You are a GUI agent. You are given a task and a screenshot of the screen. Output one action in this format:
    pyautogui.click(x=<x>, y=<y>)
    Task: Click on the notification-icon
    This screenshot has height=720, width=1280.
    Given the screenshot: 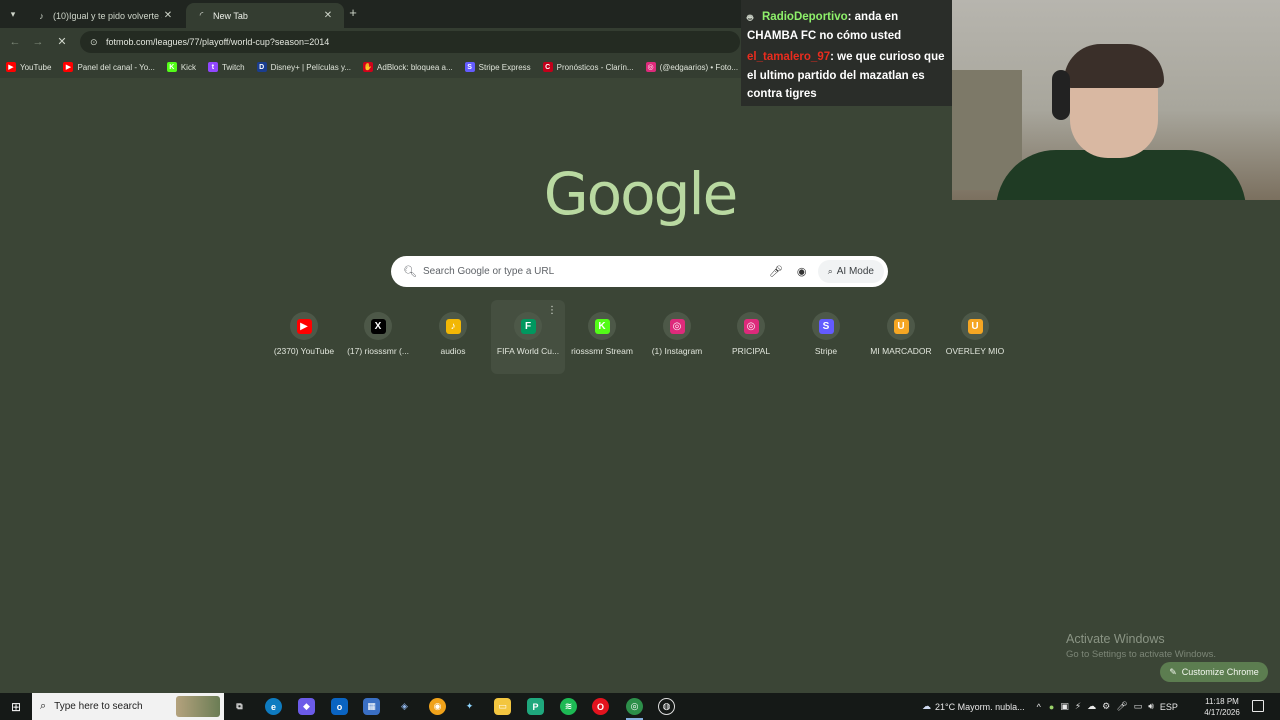 What is the action you would take?
    pyautogui.click(x=1258, y=706)
    